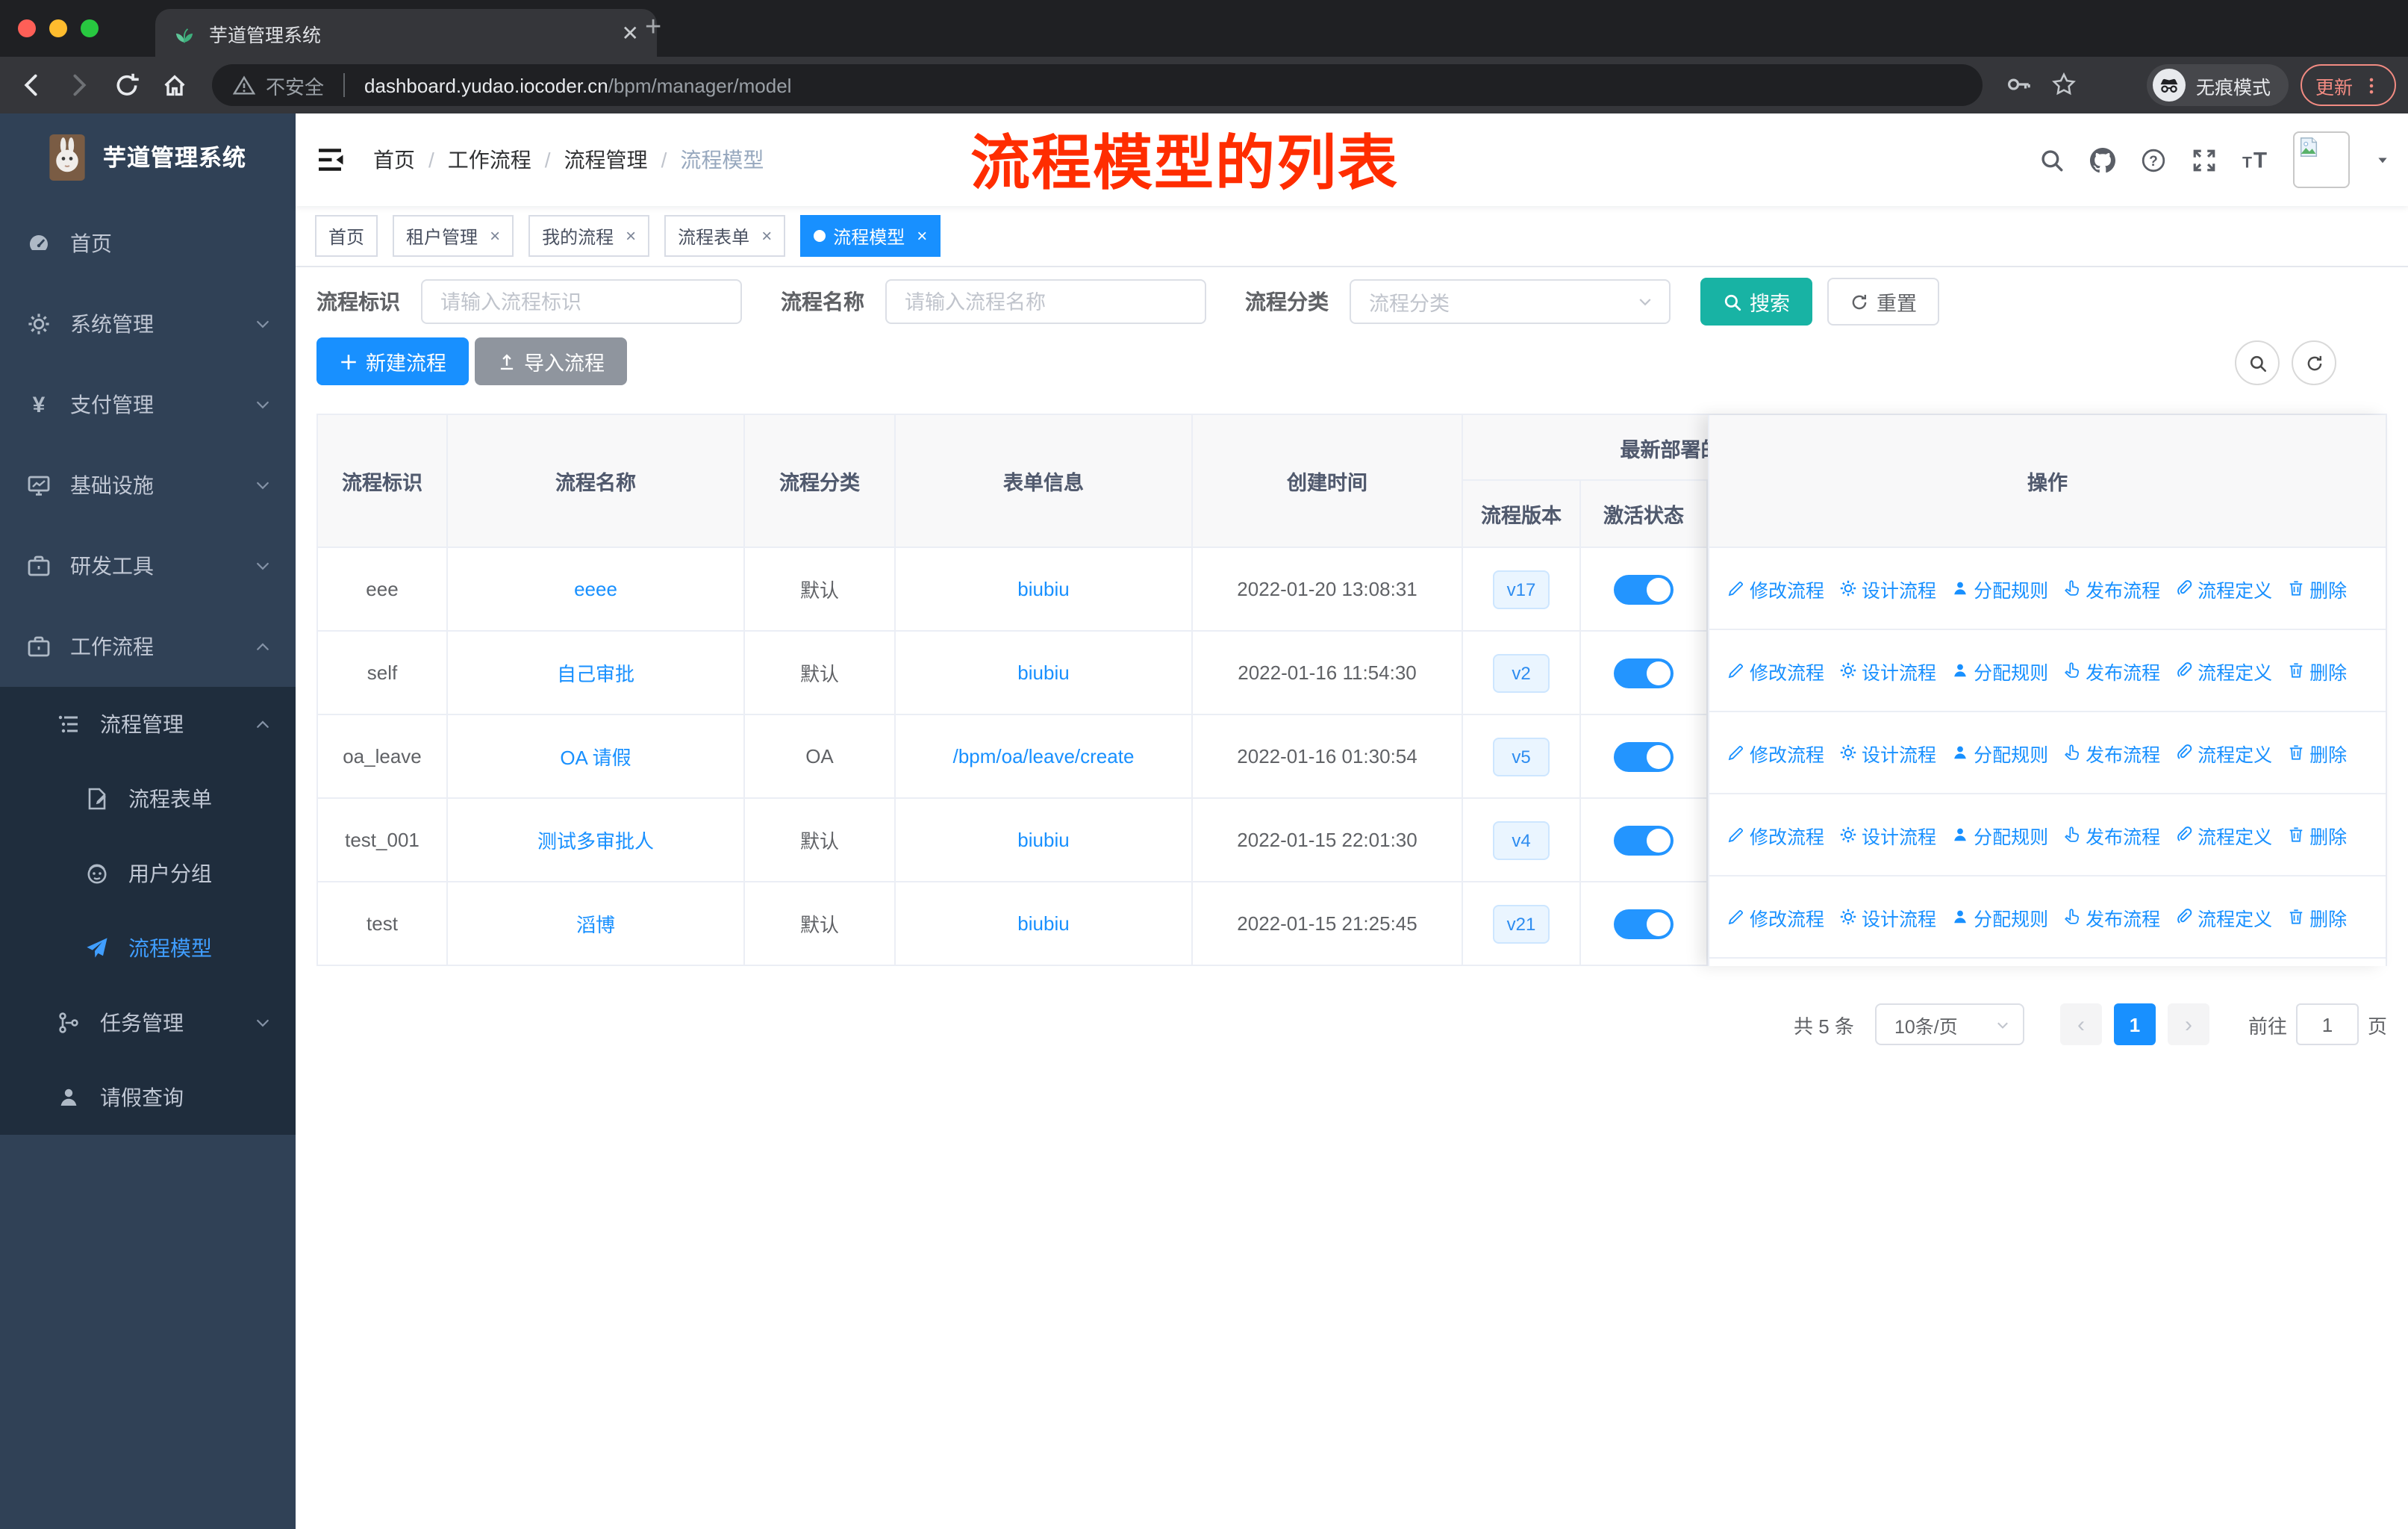  Describe the element at coordinates (392, 361) in the screenshot. I see `create-process-button: 新建流程` at that location.